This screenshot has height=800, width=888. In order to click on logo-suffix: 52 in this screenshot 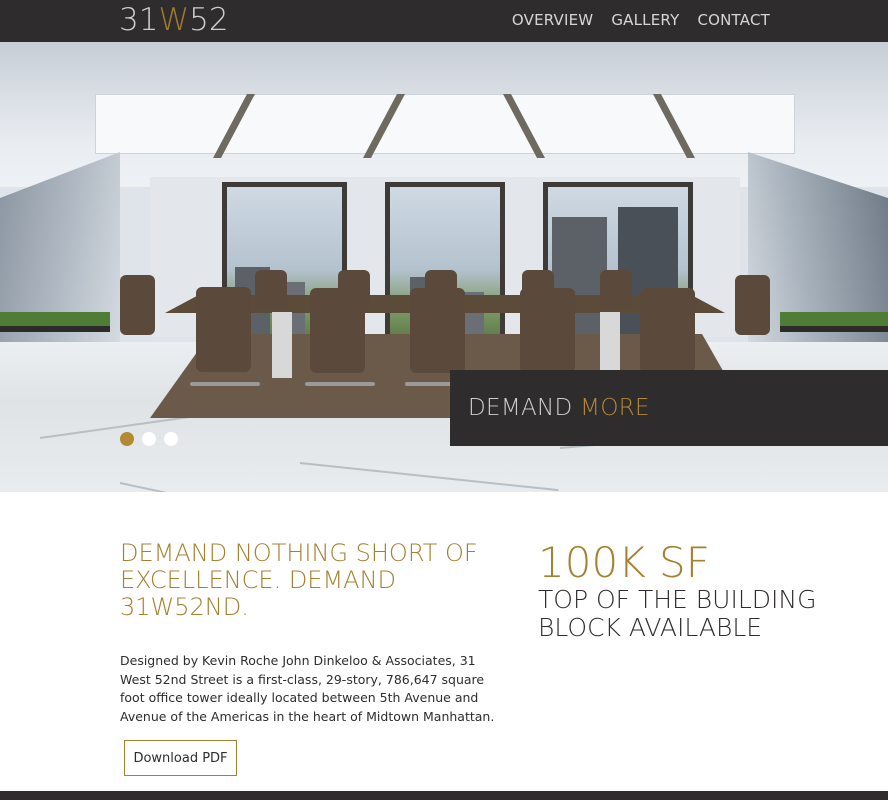, I will do `click(209, 20)`.